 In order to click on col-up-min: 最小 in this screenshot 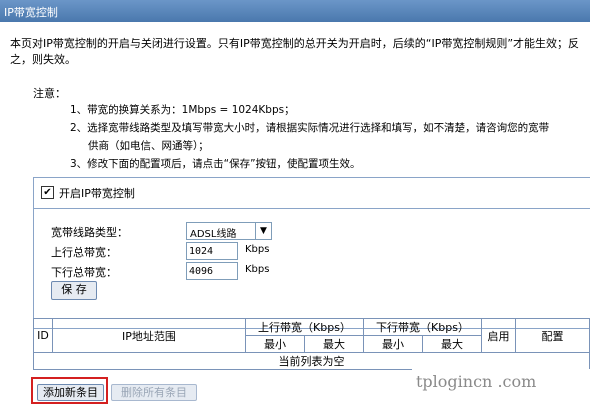, I will do `click(275, 344)`.